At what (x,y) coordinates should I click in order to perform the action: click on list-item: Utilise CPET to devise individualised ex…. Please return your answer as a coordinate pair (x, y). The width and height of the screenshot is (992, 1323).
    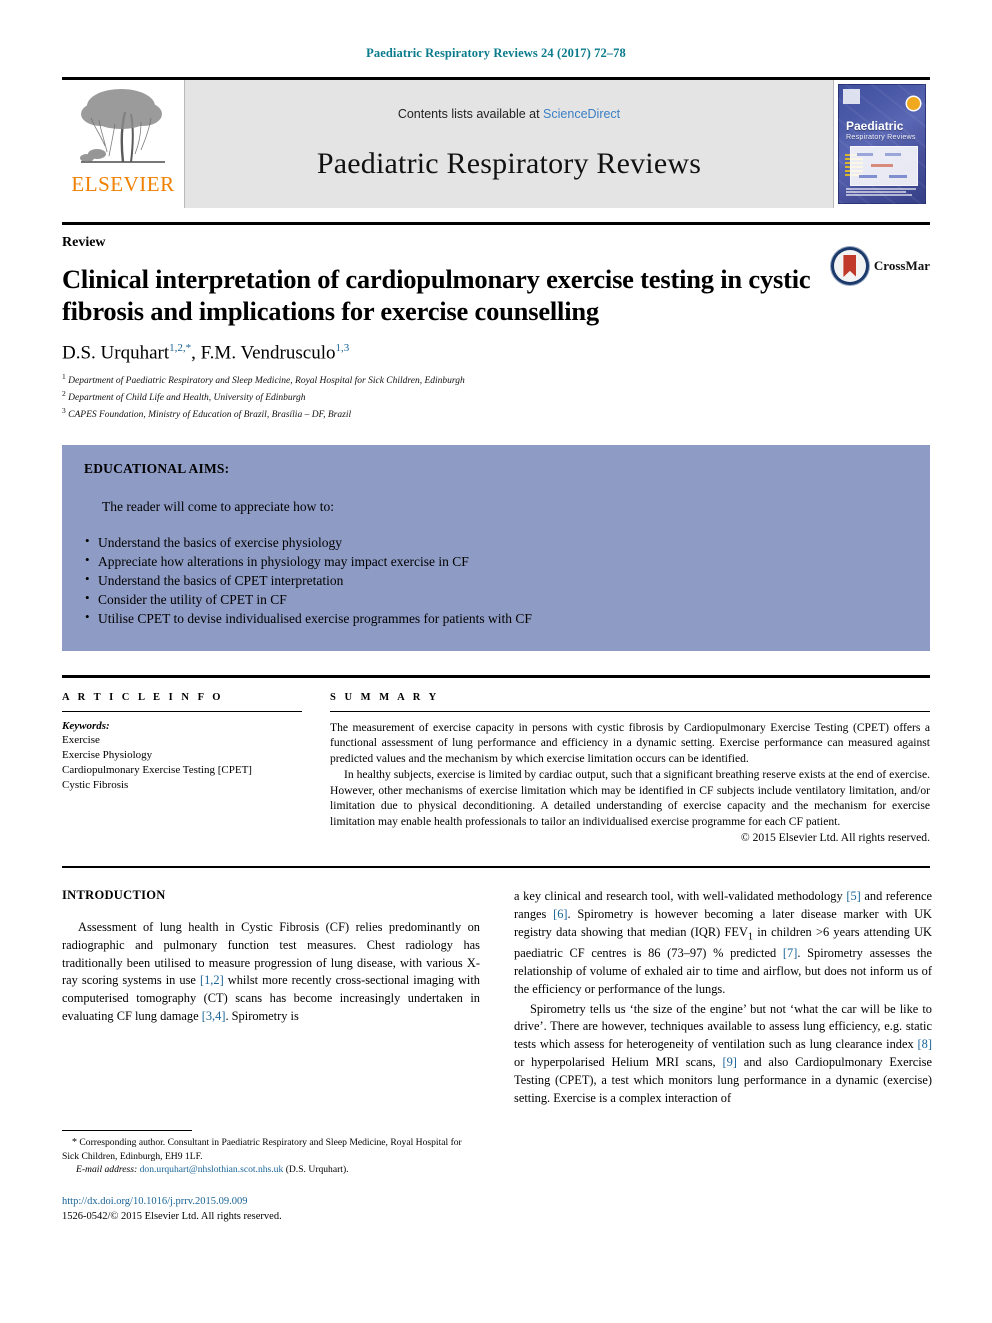
    Looking at the image, I should click on (496, 618).